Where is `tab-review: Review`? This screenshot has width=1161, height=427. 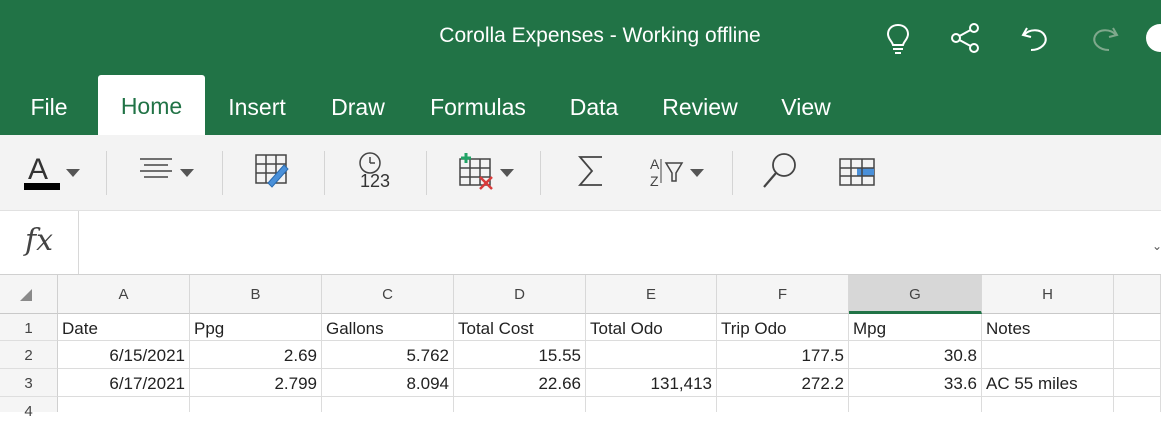
tab-review: Review is located at coordinates (700, 105).